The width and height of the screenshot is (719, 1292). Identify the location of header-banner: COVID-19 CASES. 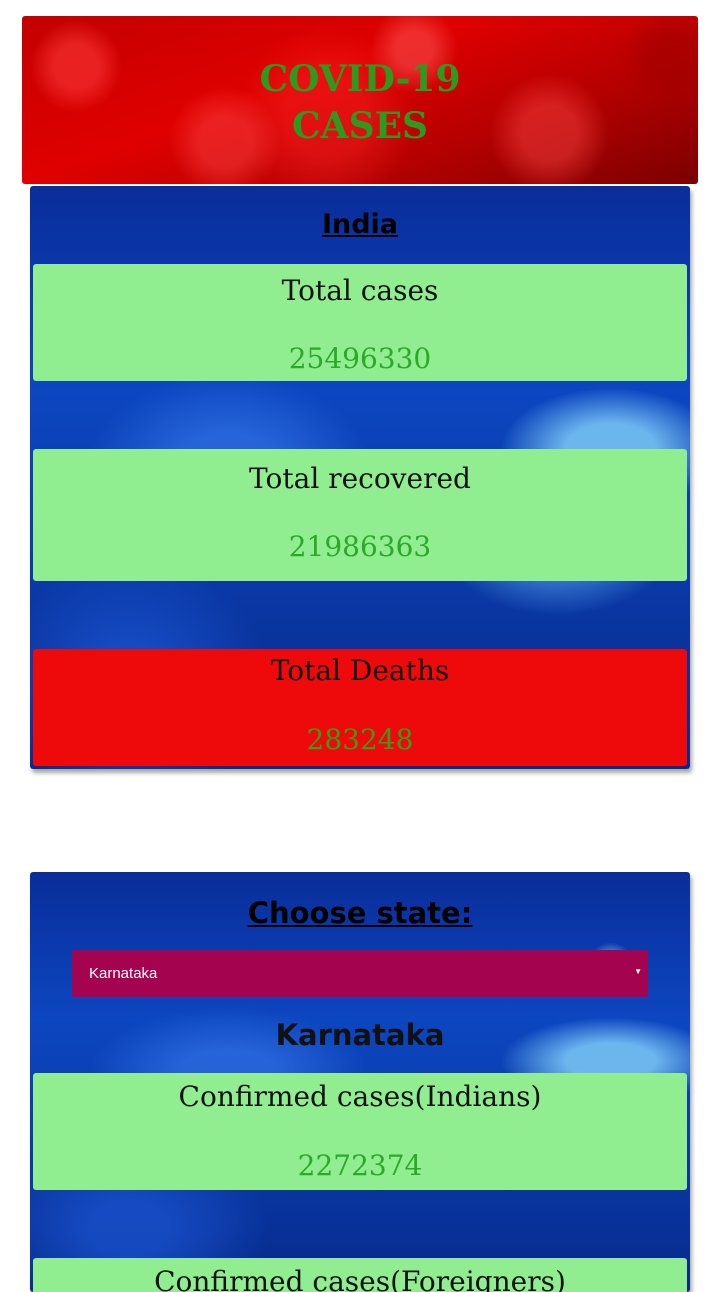
(360, 100).